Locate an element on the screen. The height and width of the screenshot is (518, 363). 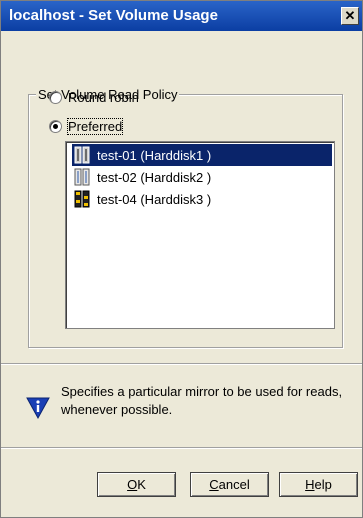
preferred-label: Preferred is located at coordinates (95, 126).